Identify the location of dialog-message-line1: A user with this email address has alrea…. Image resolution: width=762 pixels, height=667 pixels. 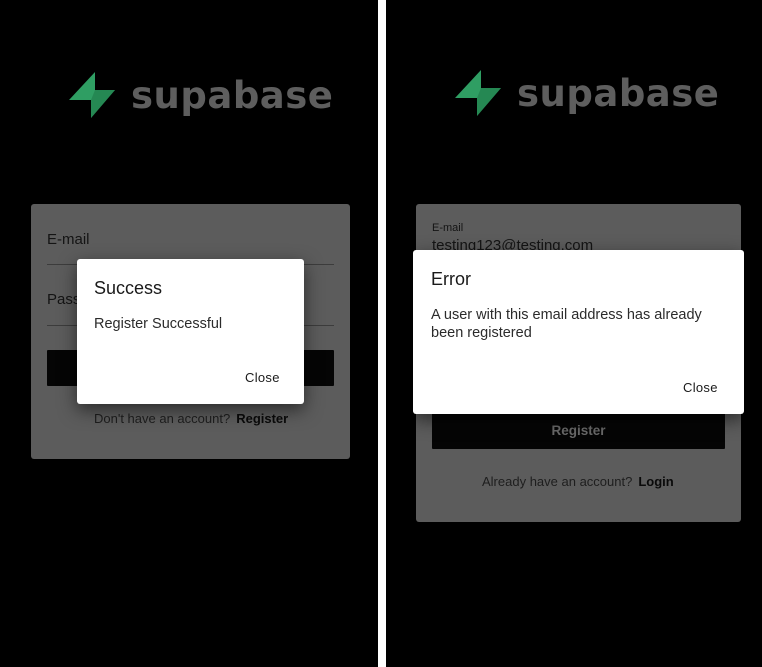
(566, 315).